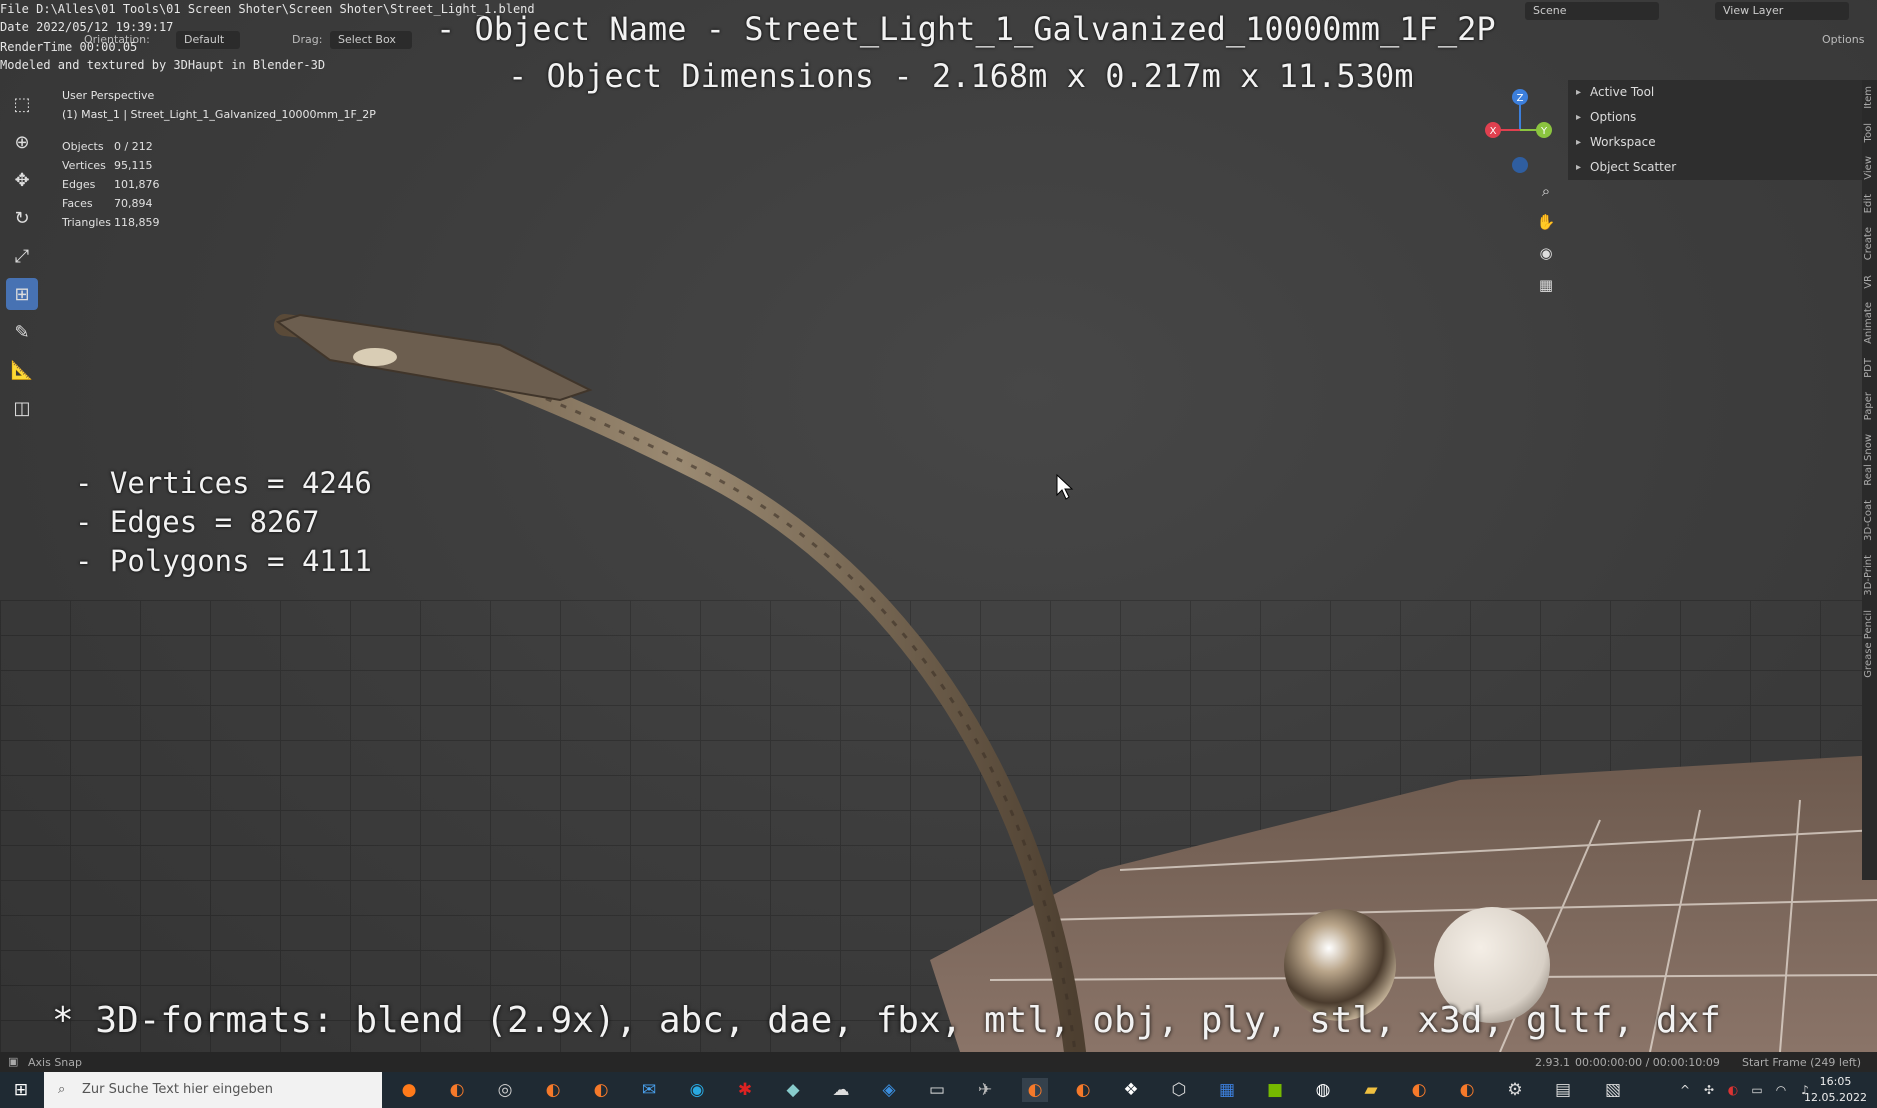 The image size is (1877, 1108). What do you see at coordinates (1733, 1090) in the screenshot?
I see `tray-app-icon: ◐` at bounding box center [1733, 1090].